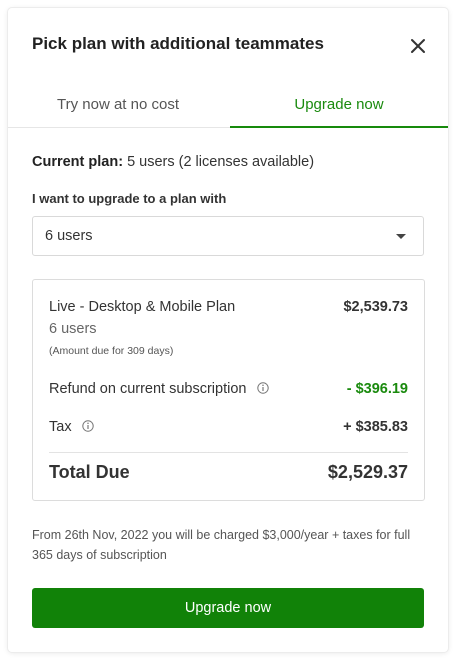  I want to click on plan-tabs: Try now at no cost Upgrade now, so click(228, 108).